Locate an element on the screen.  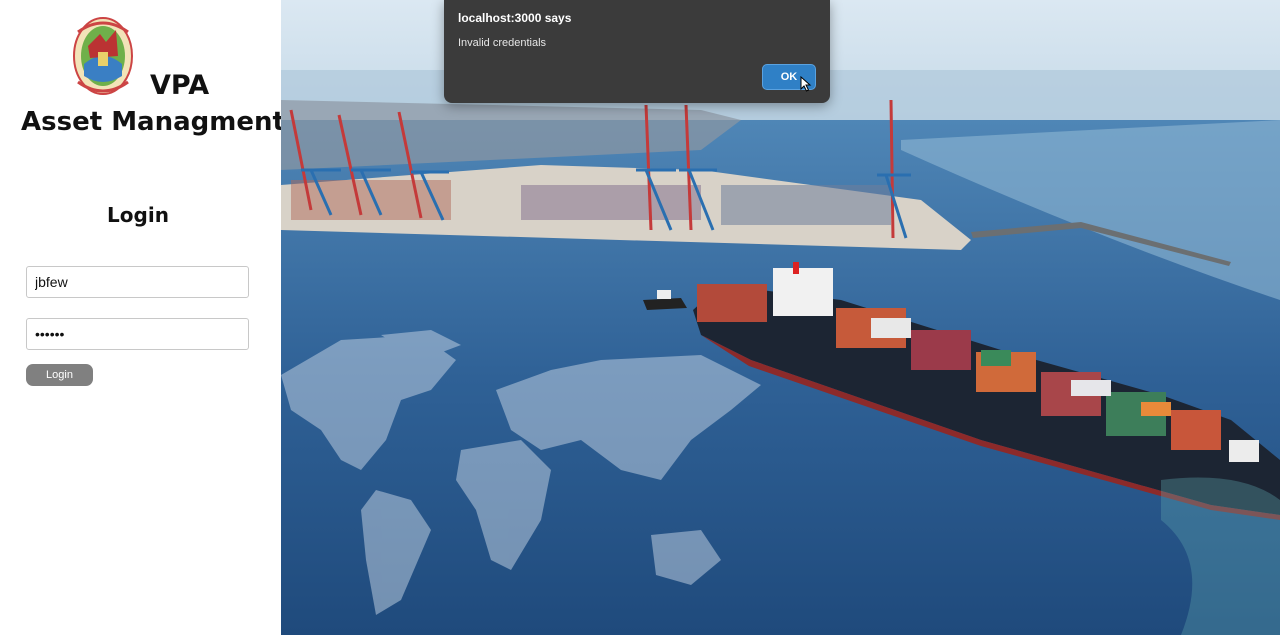
brand-subtitle: Asset Managment is located at coordinates (153, 122).